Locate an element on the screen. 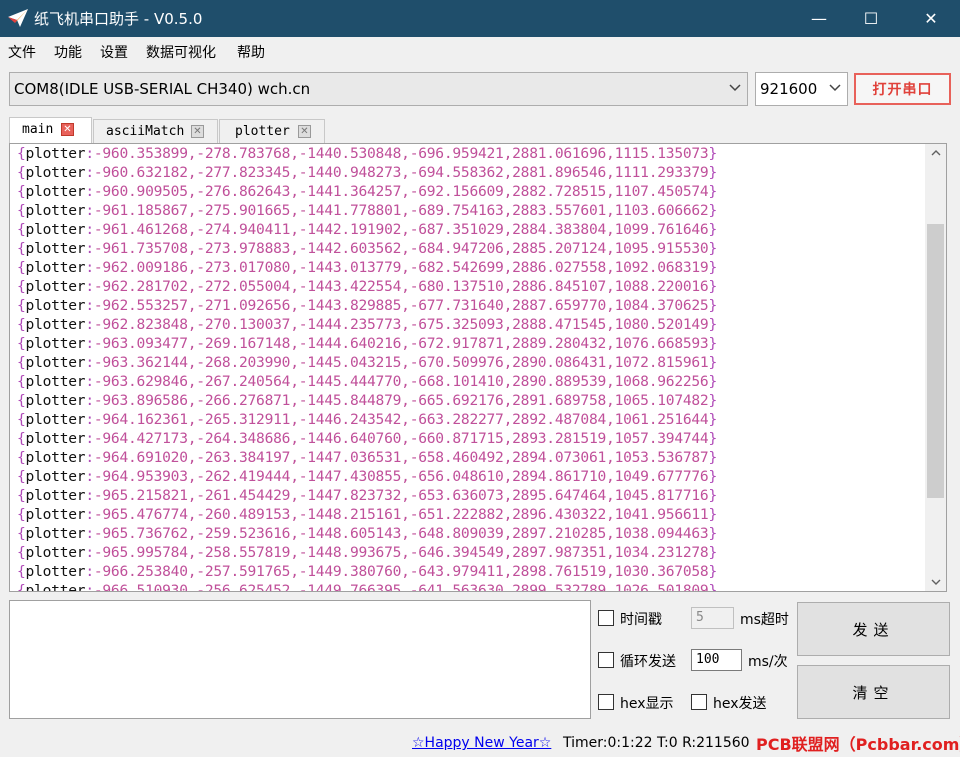  scroll-down-icon is located at coordinates (935, 582).